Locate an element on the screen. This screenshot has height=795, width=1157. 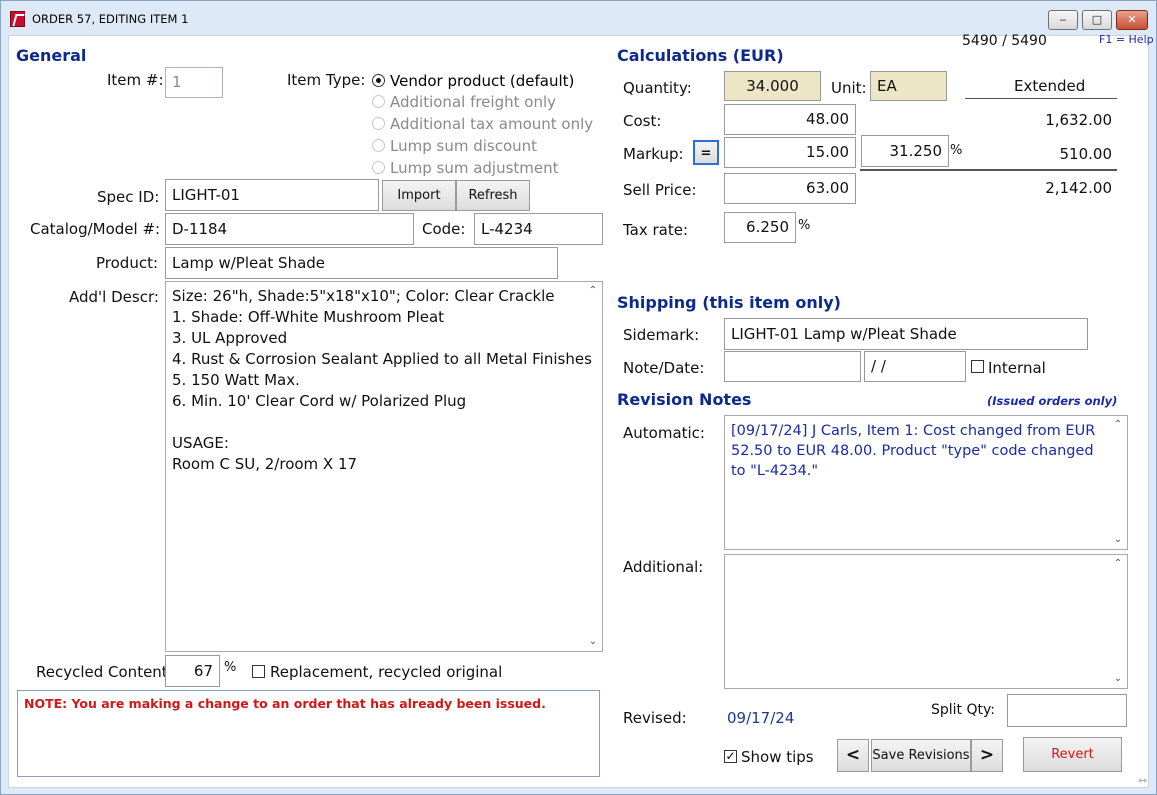
title-bar: ORDER 57, EDITING ITEM 1 ‒ □ ✕ is located at coordinates (578, 18).